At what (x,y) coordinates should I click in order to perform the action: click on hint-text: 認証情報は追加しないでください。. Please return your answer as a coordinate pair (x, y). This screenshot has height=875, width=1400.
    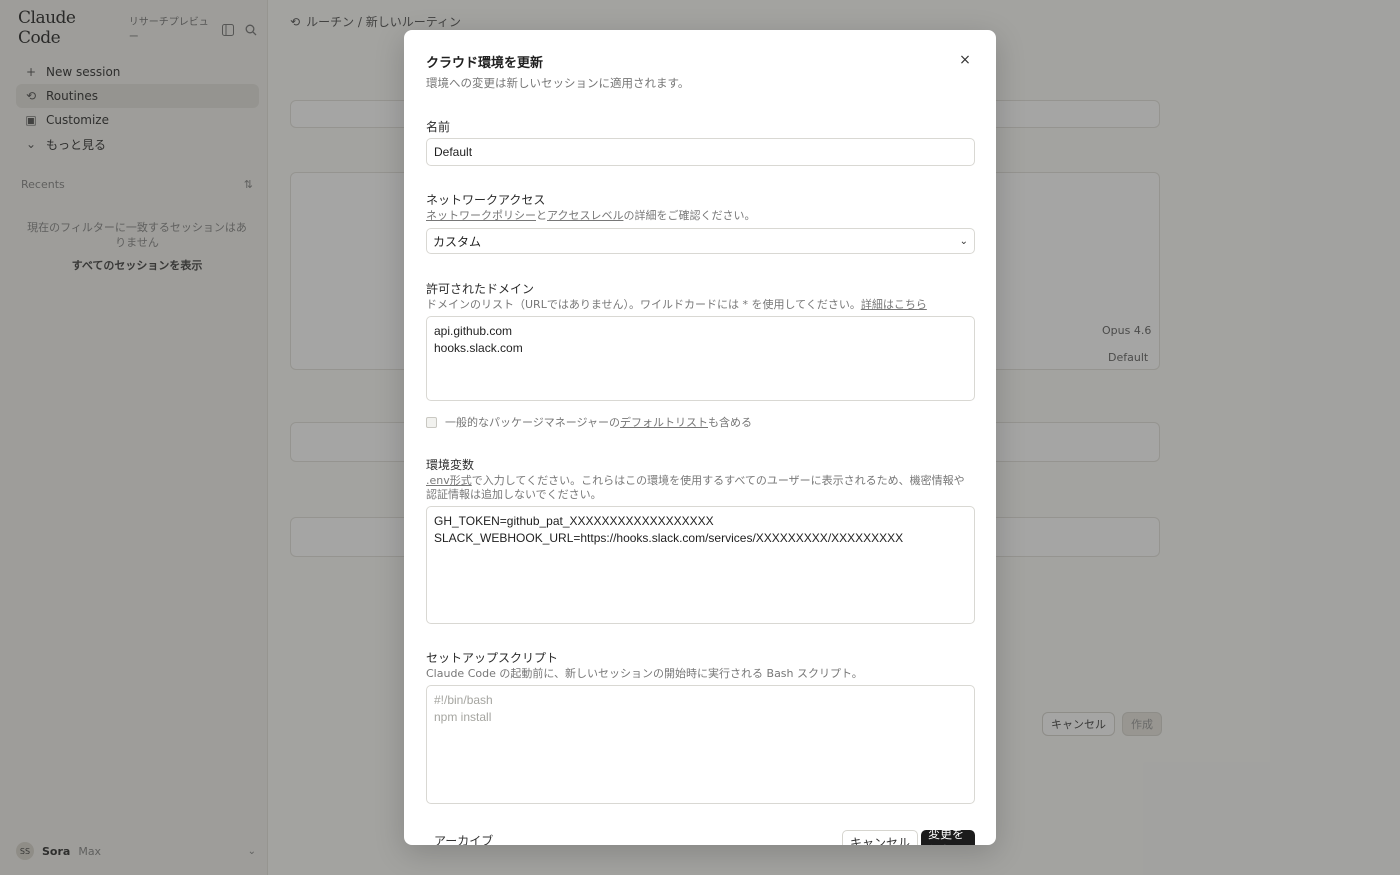
    Looking at the image, I should click on (514, 494).